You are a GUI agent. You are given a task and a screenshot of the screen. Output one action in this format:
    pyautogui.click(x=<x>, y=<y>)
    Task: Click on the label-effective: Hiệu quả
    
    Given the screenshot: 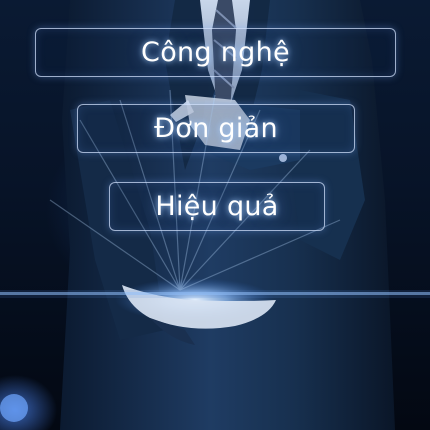 What is the action you would take?
    pyautogui.click(x=217, y=206)
    